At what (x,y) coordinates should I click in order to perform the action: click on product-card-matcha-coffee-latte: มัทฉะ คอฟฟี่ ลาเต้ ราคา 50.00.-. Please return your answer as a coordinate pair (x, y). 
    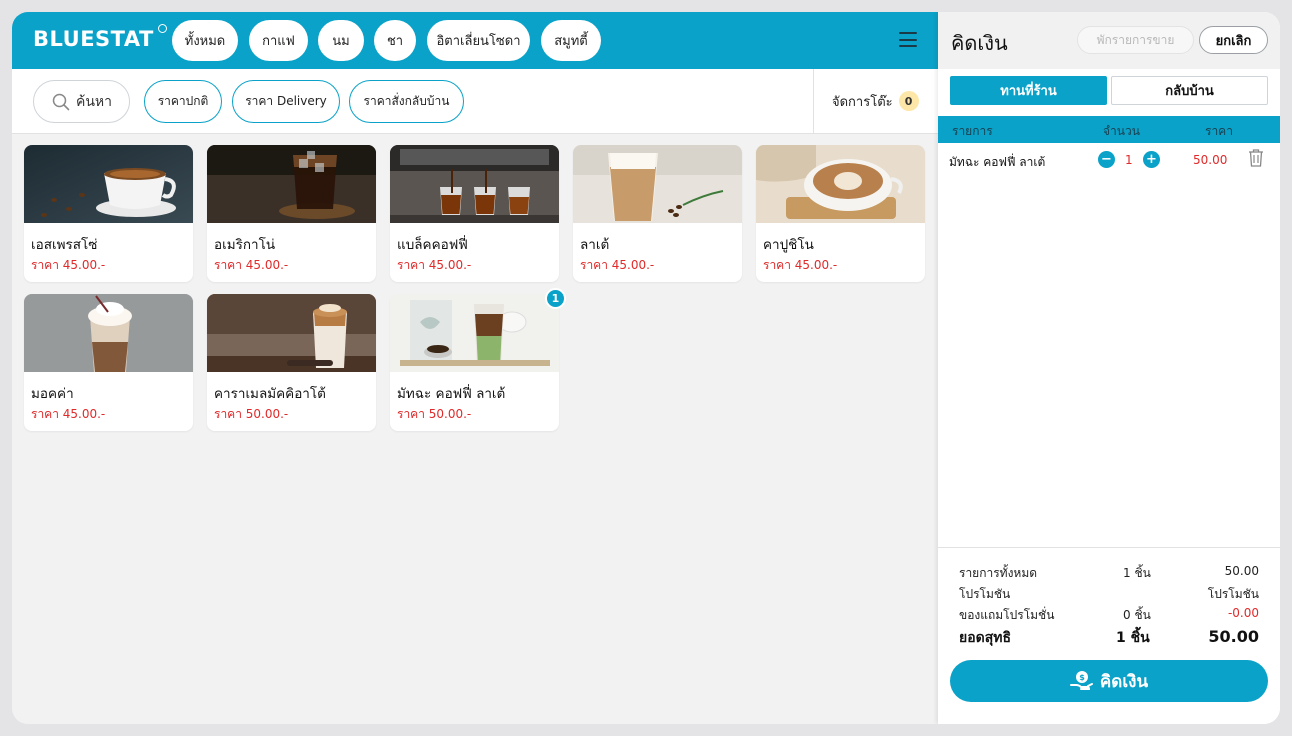
    Looking at the image, I should click on (474, 362).